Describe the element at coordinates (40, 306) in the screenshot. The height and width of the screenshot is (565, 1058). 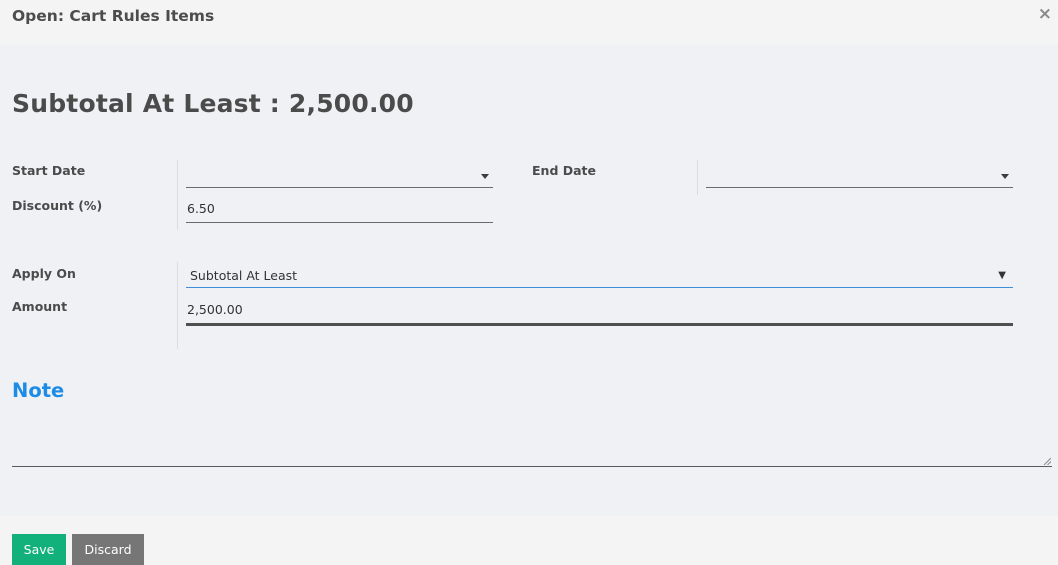
I see `amount-label: Amount` at that location.